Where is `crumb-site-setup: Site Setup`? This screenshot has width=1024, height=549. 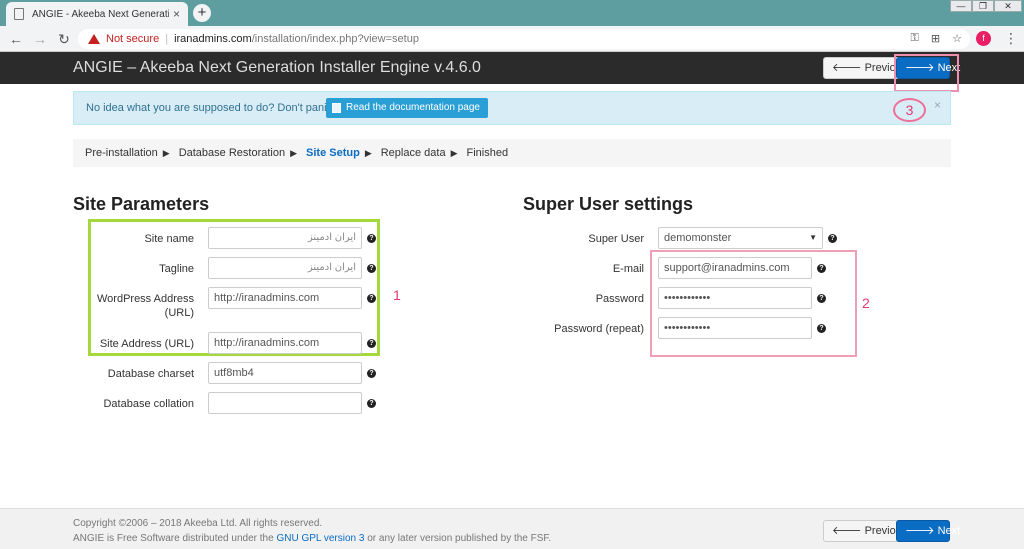
crumb-site-setup: Site Setup is located at coordinates (333, 153).